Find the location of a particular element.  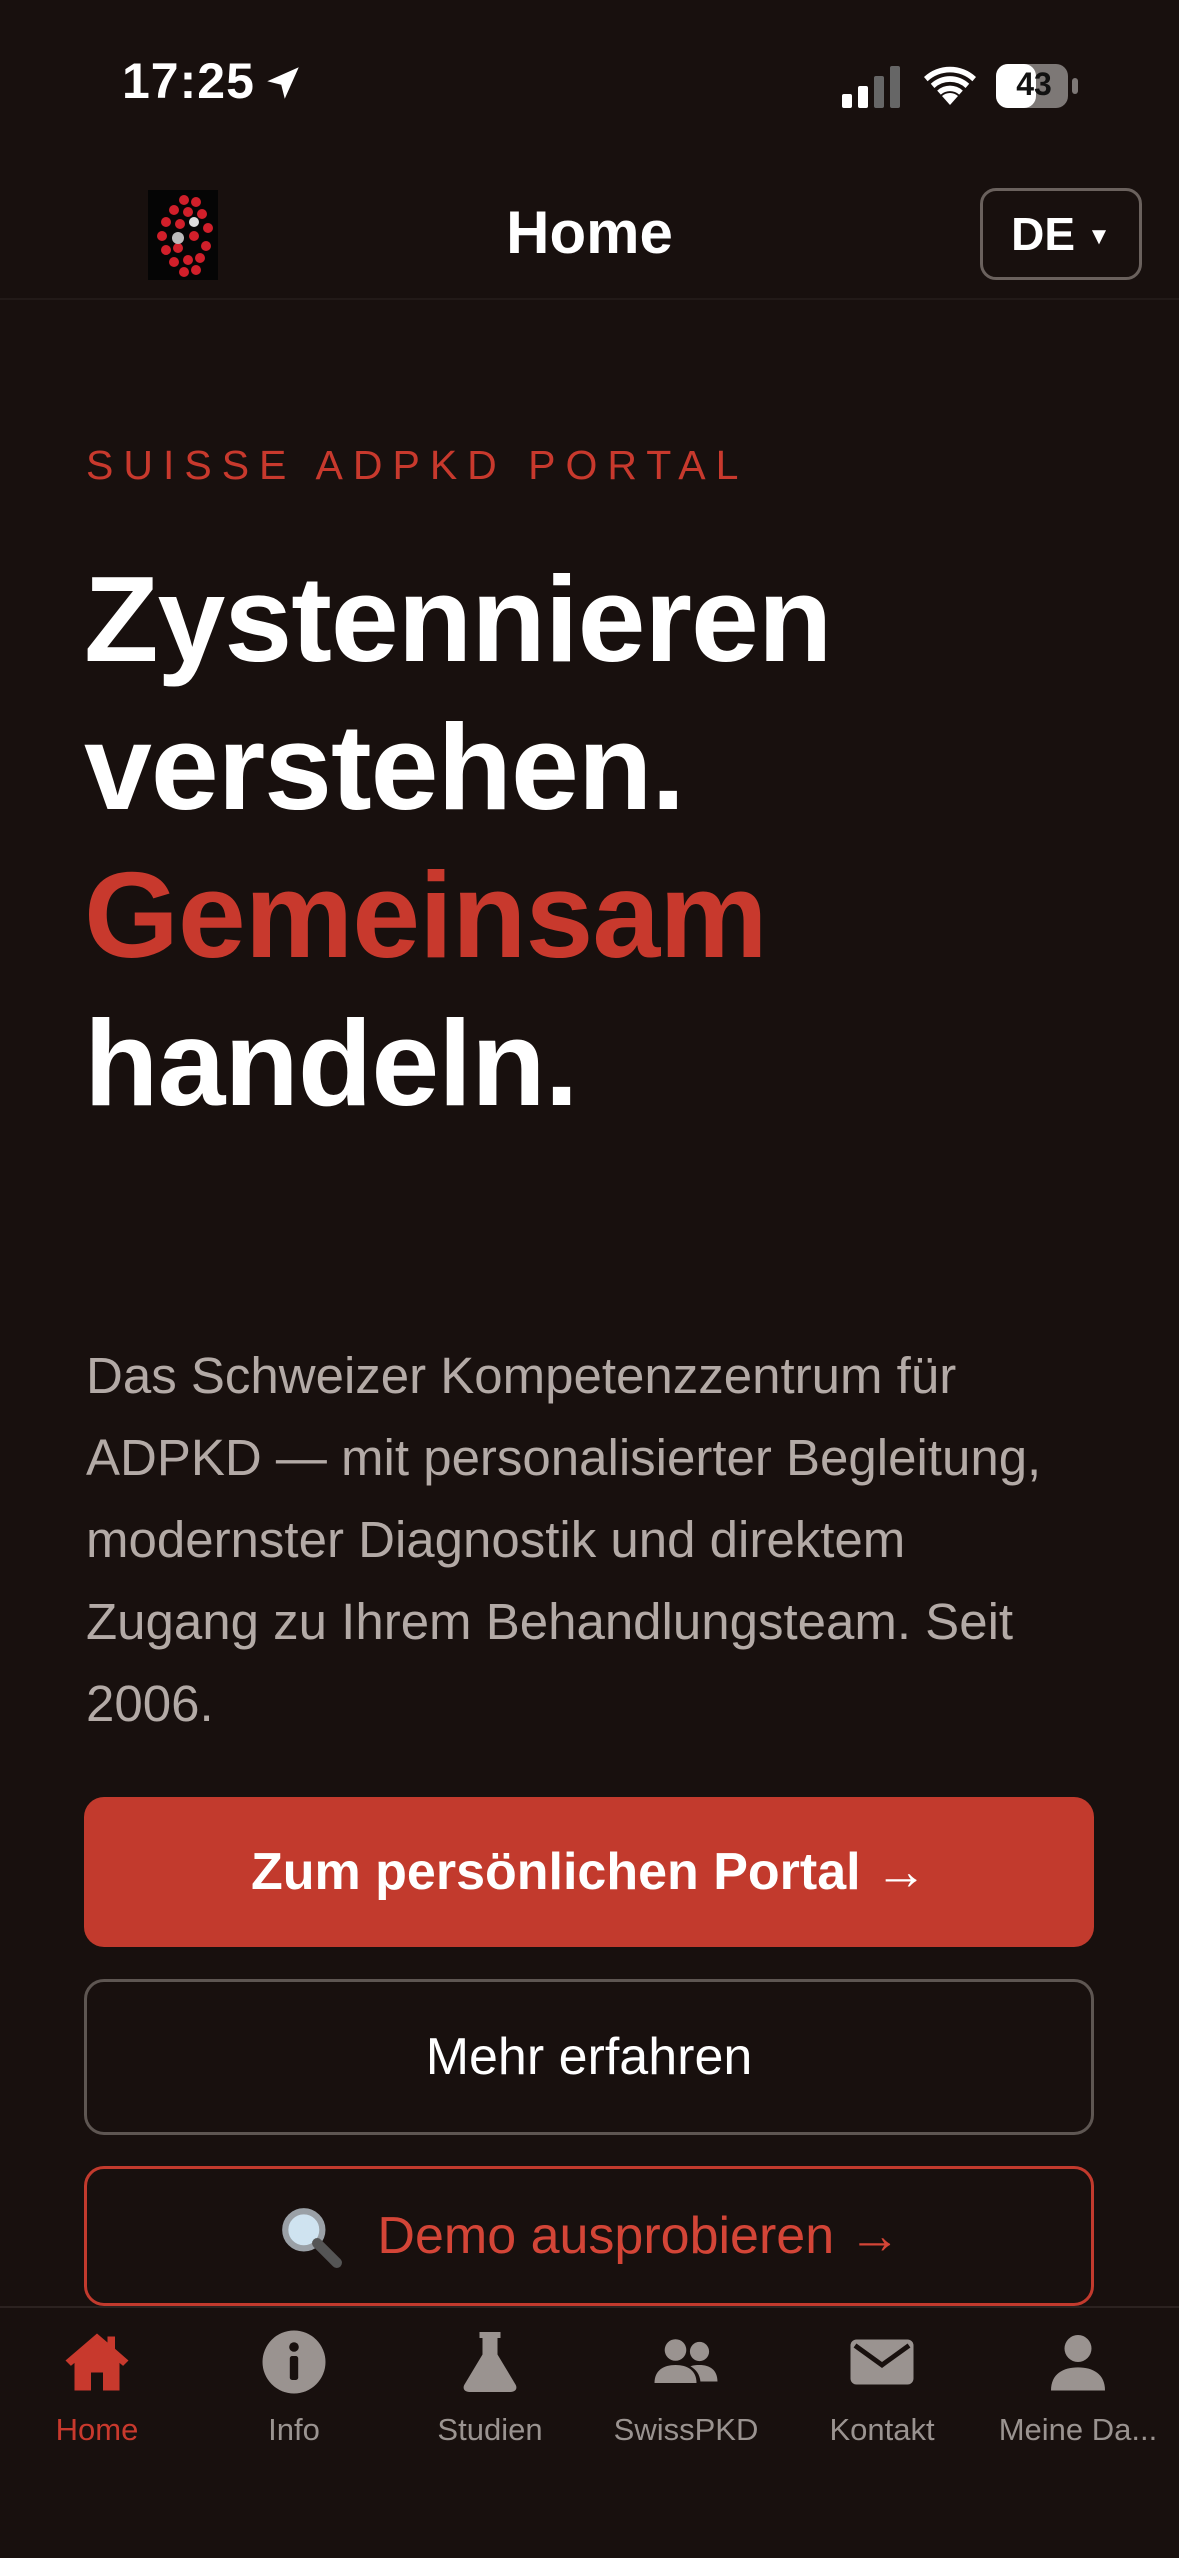

demo-button-label: Demo ausprobieren → is located at coordinates (639, 2236).